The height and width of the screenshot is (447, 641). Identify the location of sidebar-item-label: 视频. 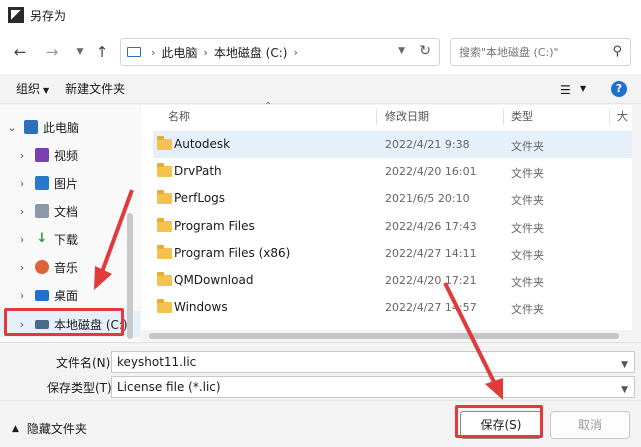
(66, 155).